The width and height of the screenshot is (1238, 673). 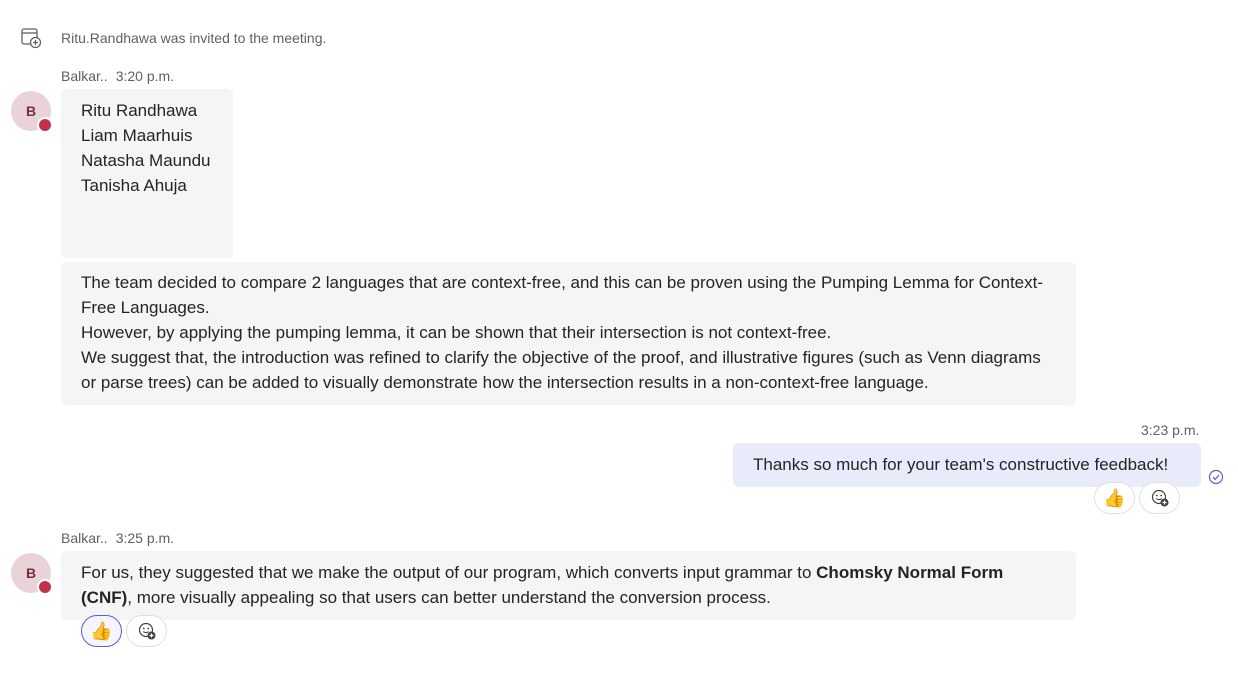 What do you see at coordinates (139, 110) in the screenshot?
I see `name-line: Ritu Randhawa` at bounding box center [139, 110].